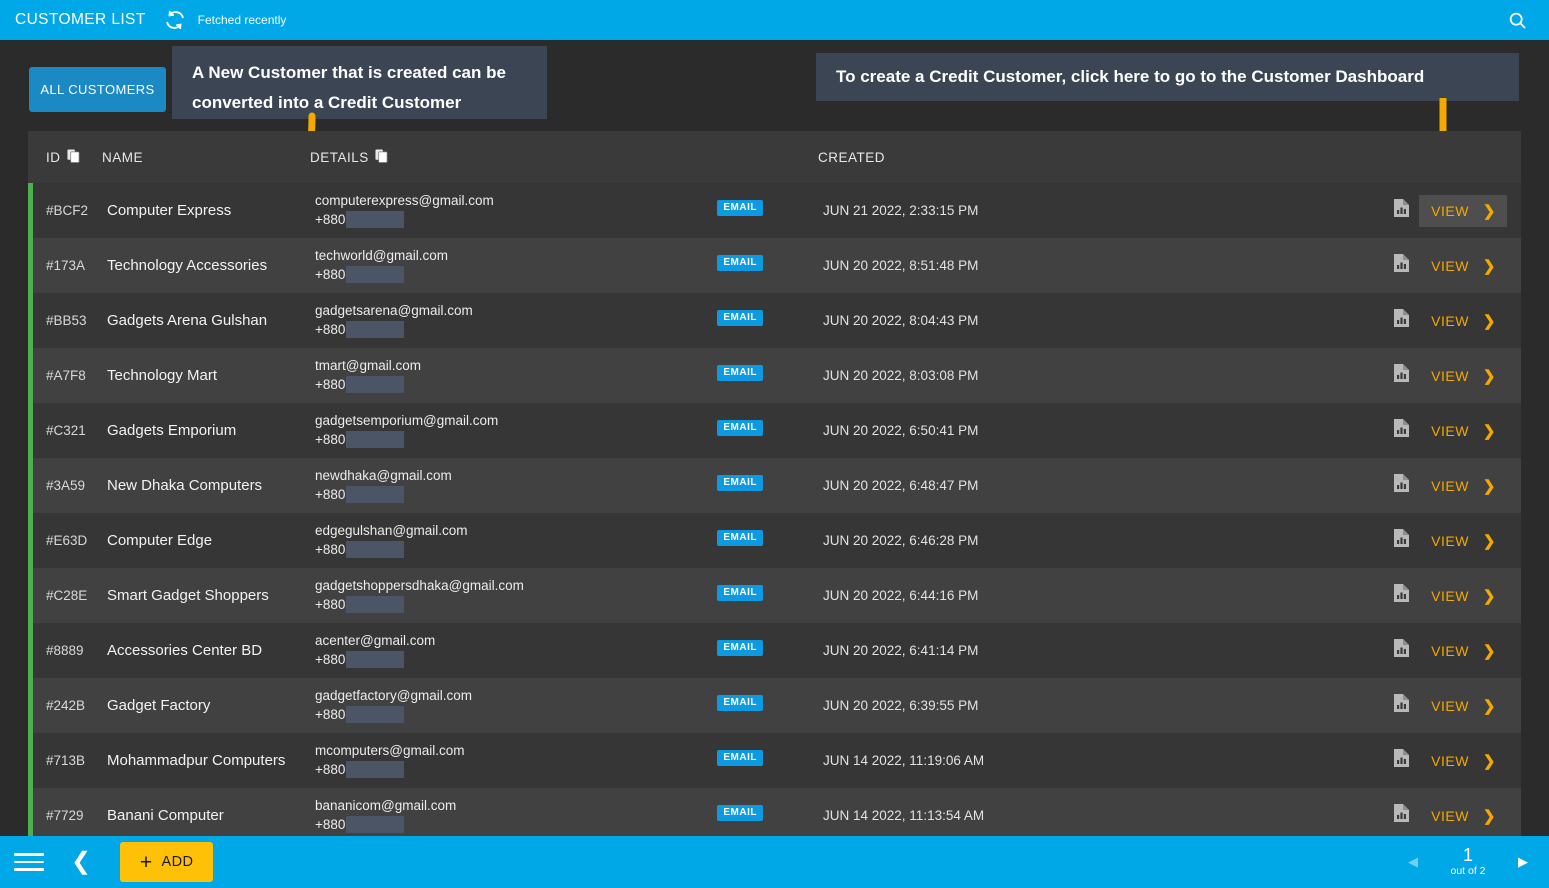  What do you see at coordinates (564, 157) in the screenshot?
I see `column-header-details: DETAILS` at bounding box center [564, 157].